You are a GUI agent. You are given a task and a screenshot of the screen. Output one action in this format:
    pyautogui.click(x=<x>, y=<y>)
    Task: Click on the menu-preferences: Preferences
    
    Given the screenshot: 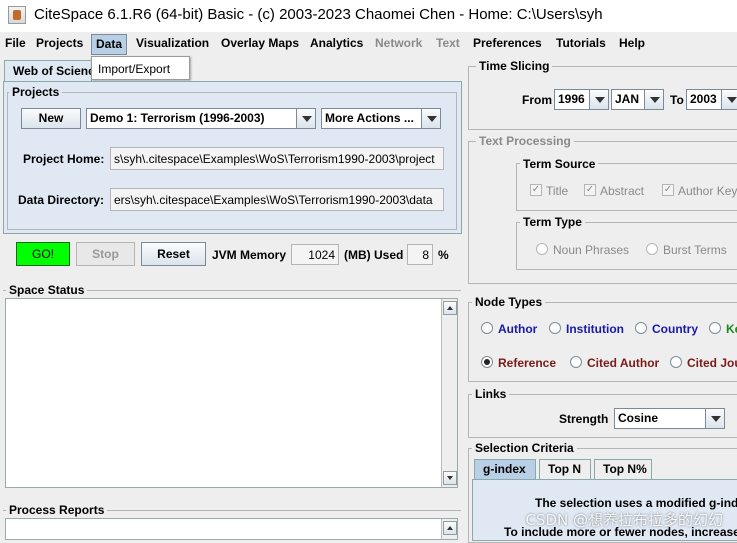 What is the action you would take?
    pyautogui.click(x=507, y=43)
    